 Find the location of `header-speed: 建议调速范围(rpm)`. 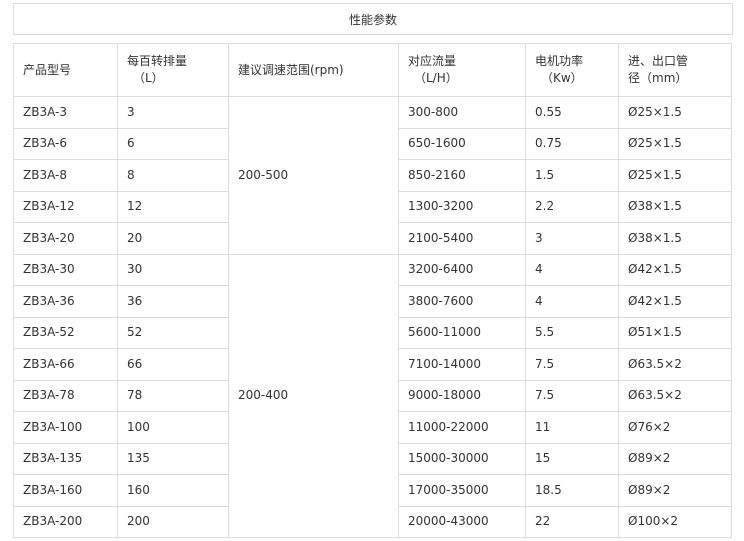

header-speed: 建议调速范围(rpm) is located at coordinates (313, 70).